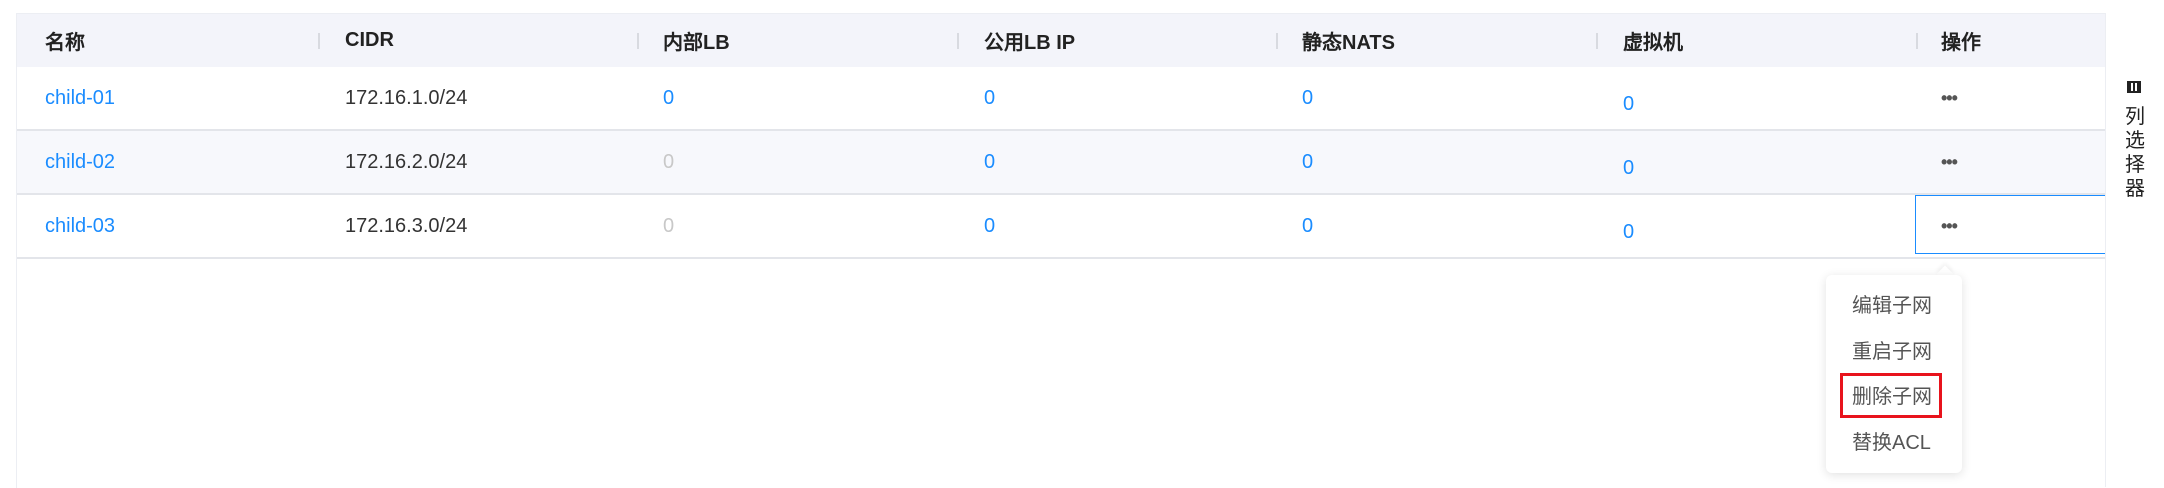 The image size is (2164, 488). Describe the element at coordinates (2134, 87) in the screenshot. I see `columns-icon` at that location.